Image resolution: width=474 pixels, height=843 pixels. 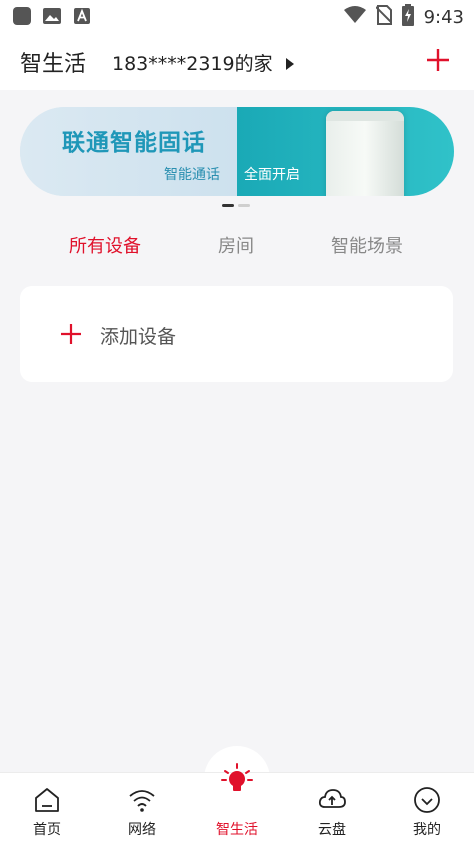 I want to click on add-button, so click(x=438, y=60).